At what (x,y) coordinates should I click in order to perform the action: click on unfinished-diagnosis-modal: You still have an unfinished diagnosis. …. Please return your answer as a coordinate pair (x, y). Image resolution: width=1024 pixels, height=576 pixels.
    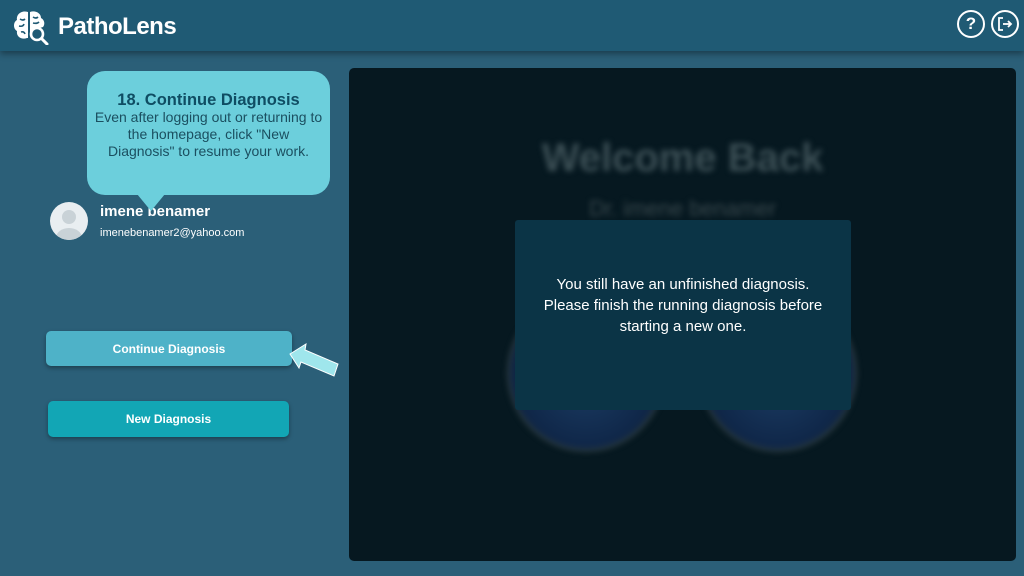
    Looking at the image, I should click on (683, 315).